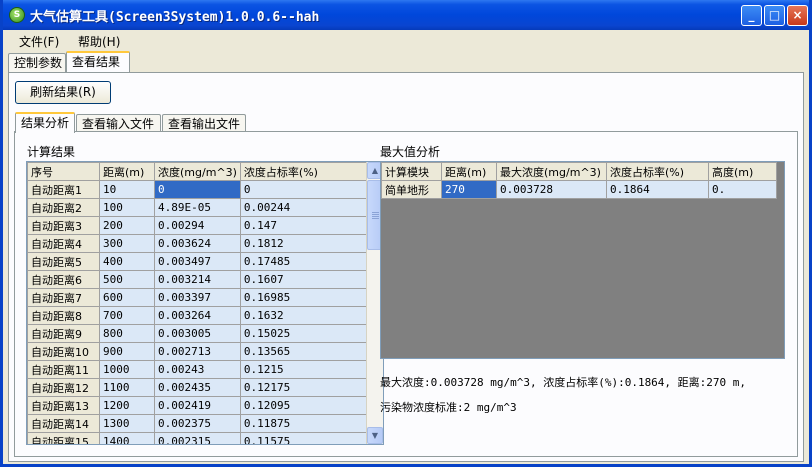  What do you see at coordinates (45, 122) in the screenshot?
I see `tab-result-analysis: 结果分析` at bounding box center [45, 122].